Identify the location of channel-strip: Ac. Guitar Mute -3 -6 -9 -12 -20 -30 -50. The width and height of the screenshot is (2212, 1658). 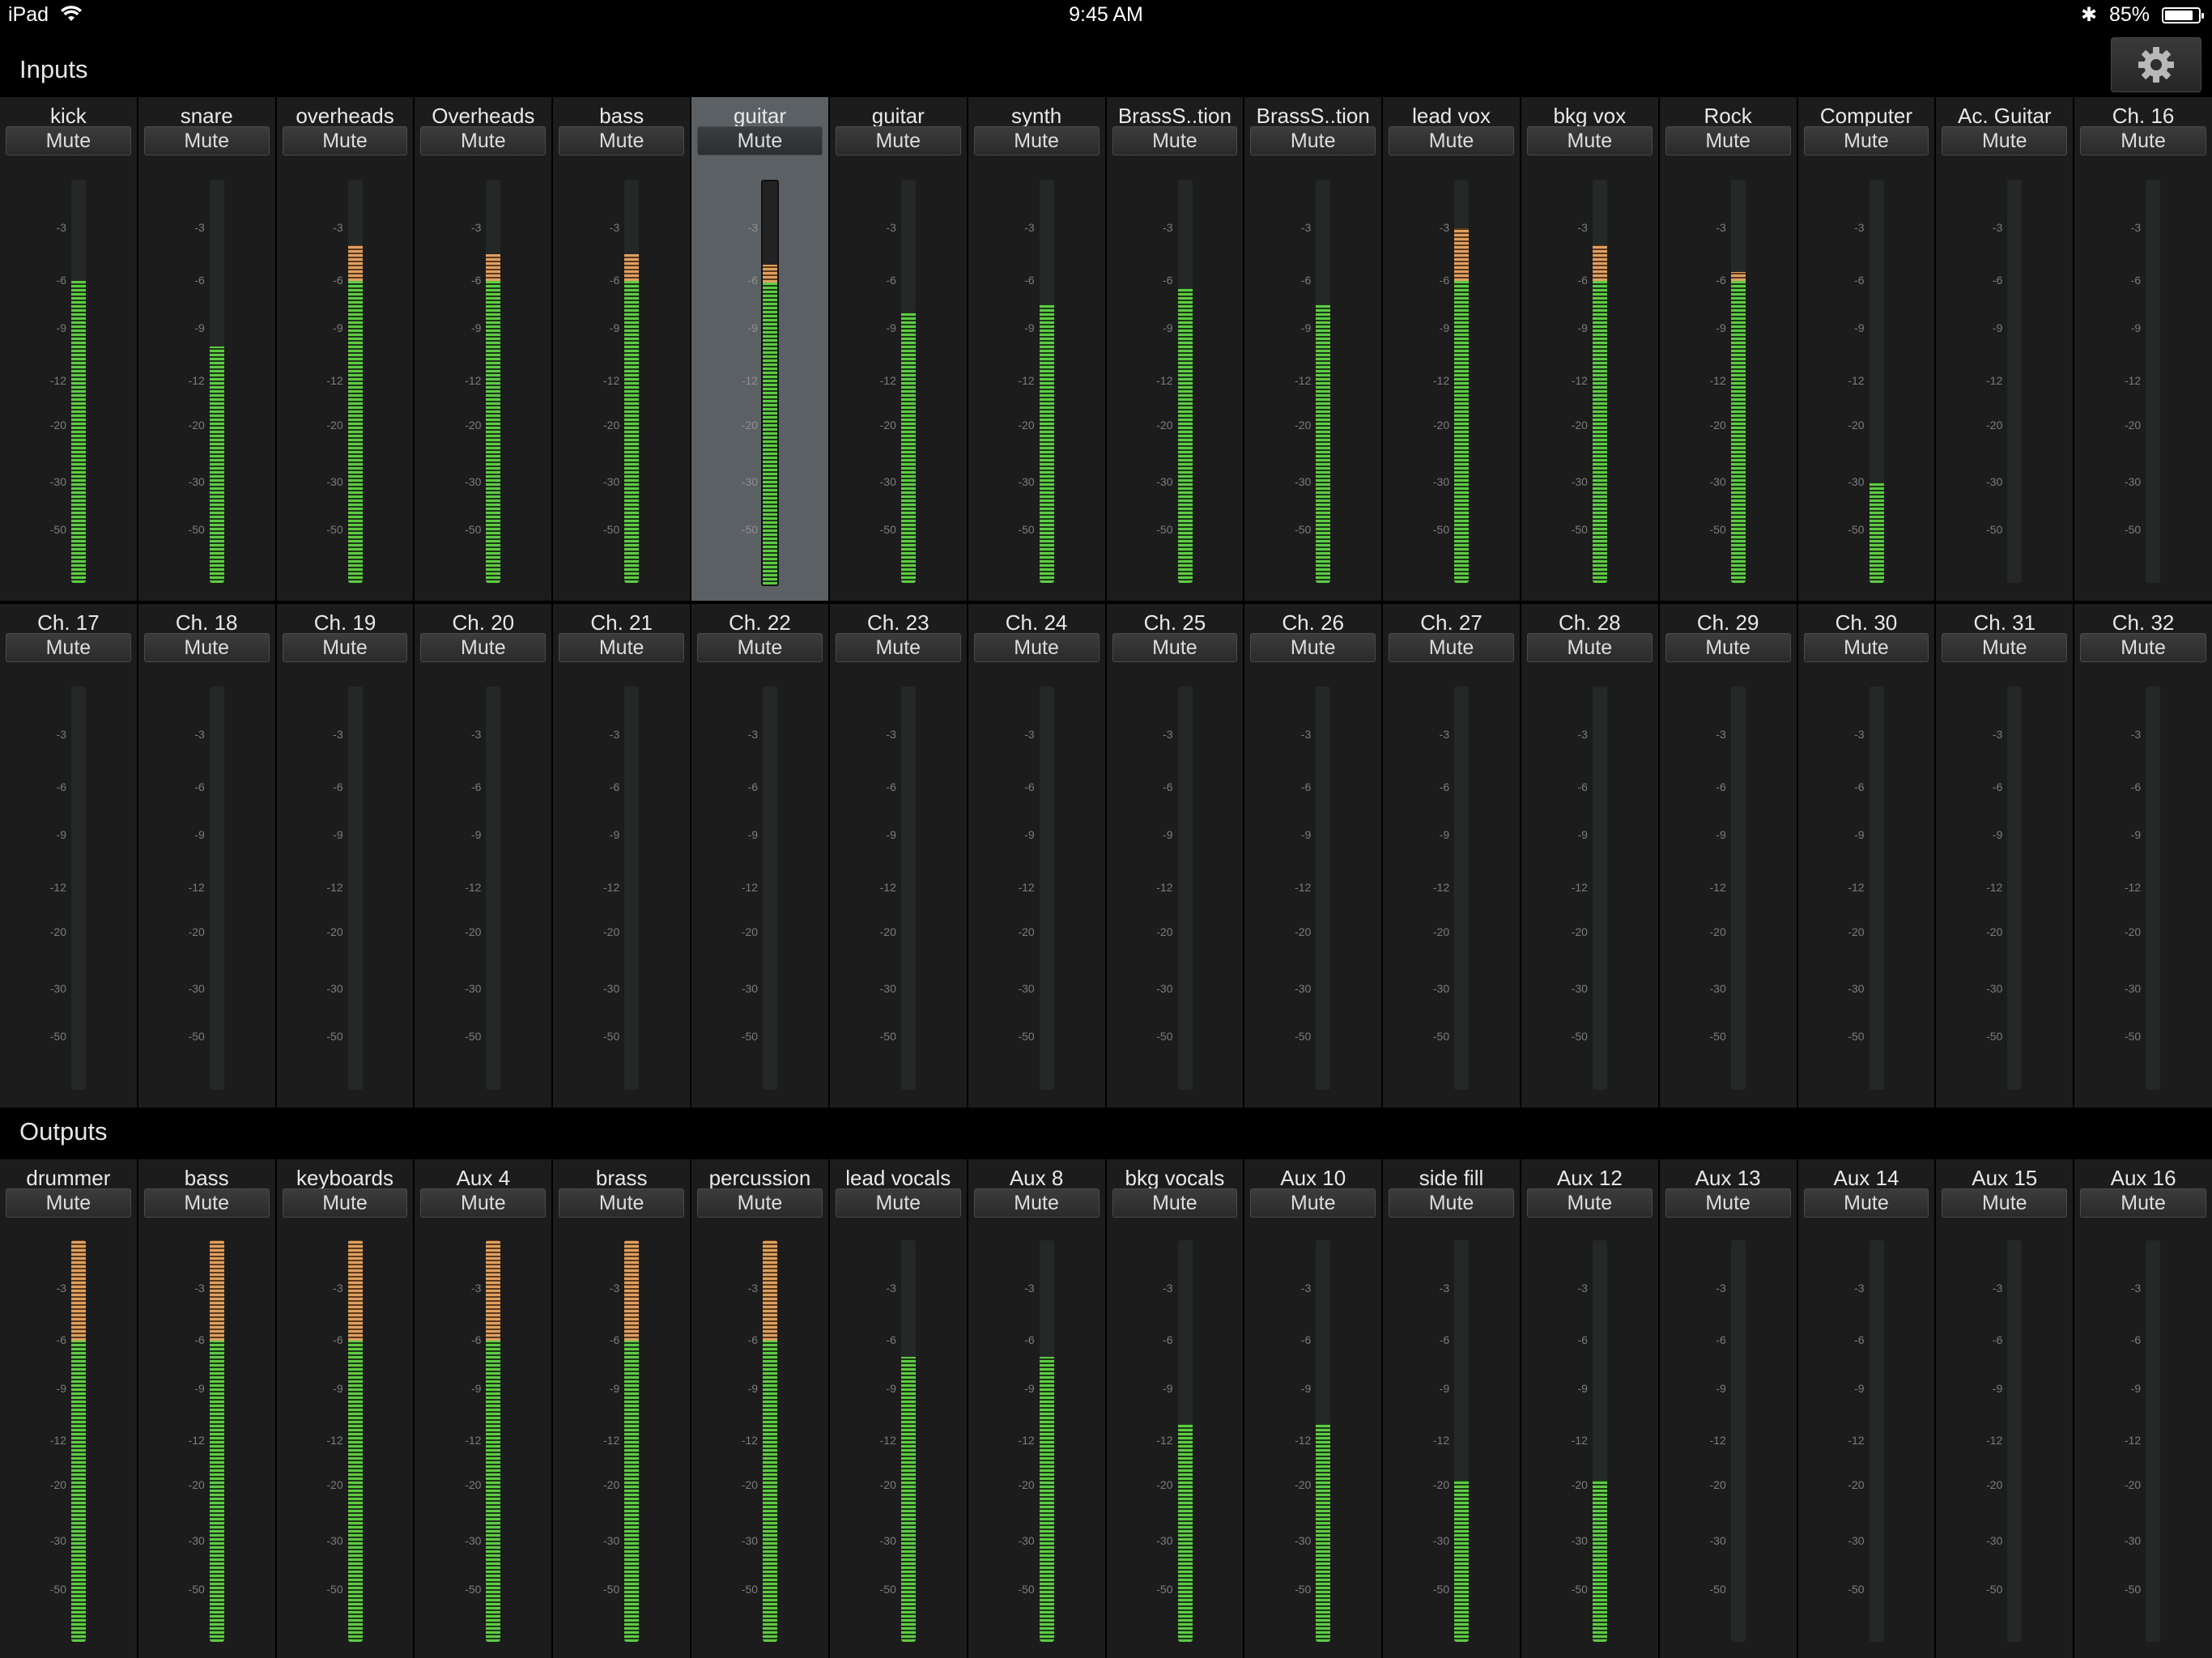
(2005, 349).